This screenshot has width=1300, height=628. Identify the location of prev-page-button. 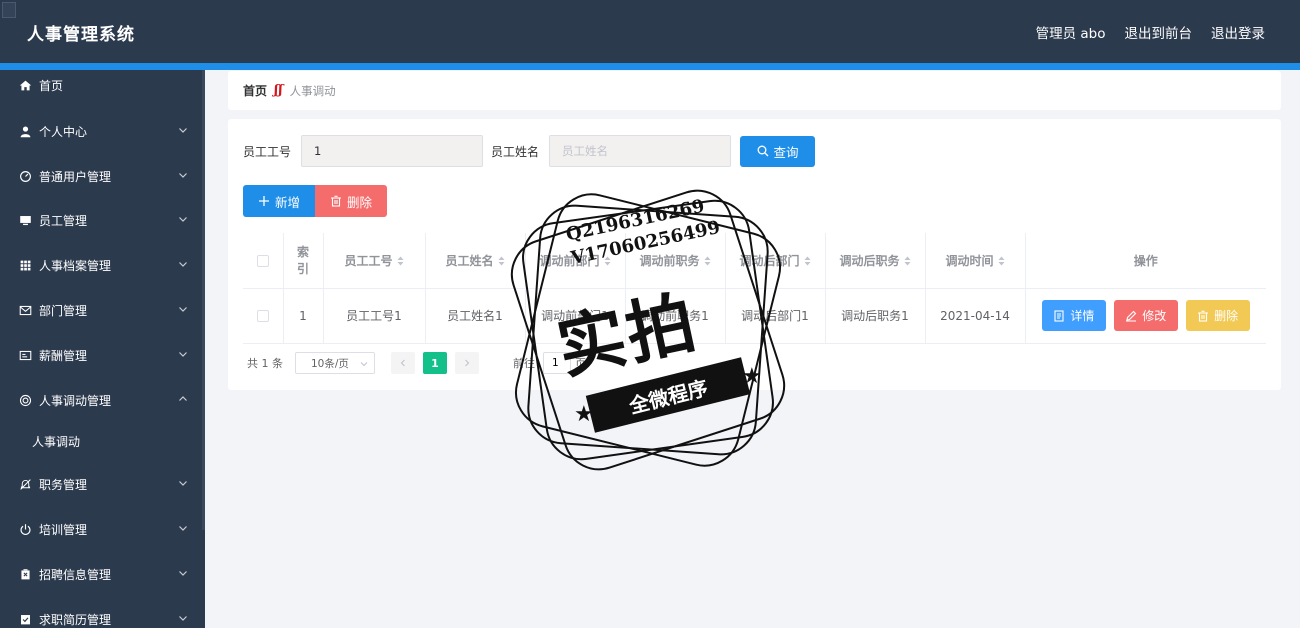
(403, 363).